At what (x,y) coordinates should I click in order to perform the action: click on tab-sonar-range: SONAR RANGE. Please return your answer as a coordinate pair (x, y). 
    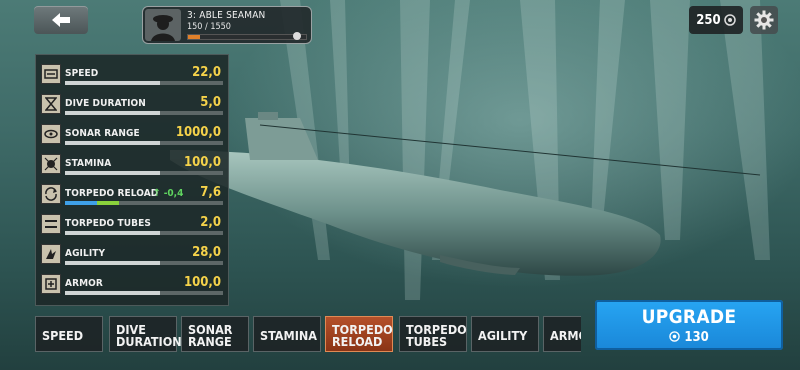
    Looking at the image, I should click on (215, 334).